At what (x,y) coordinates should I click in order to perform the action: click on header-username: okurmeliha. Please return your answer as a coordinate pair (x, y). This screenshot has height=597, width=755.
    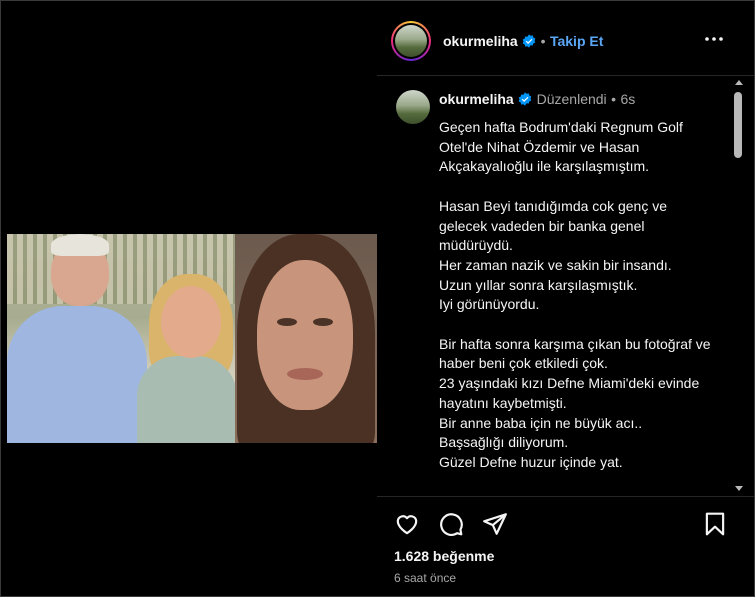
    Looking at the image, I should click on (480, 41).